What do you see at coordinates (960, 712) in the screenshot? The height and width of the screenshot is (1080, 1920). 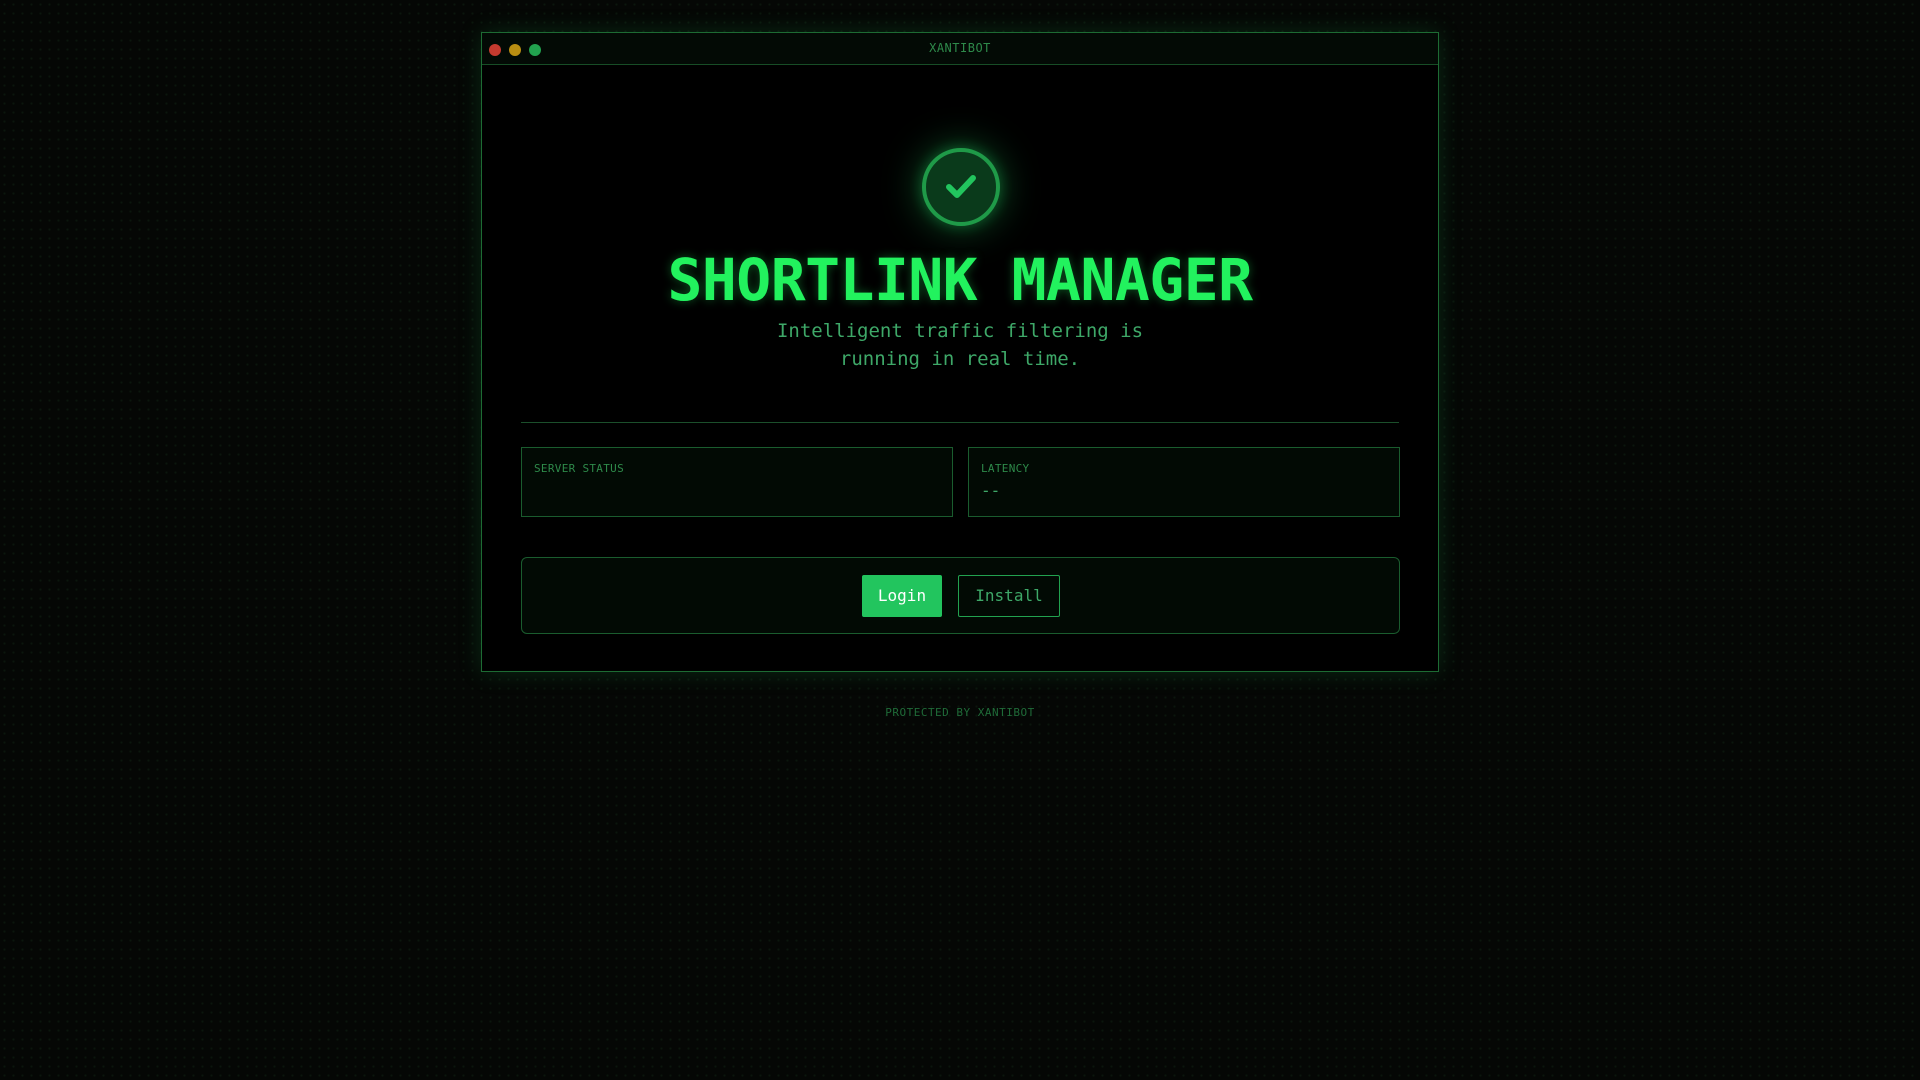 I see `footer-text: PROTECTED BY XANTIBOT` at bounding box center [960, 712].